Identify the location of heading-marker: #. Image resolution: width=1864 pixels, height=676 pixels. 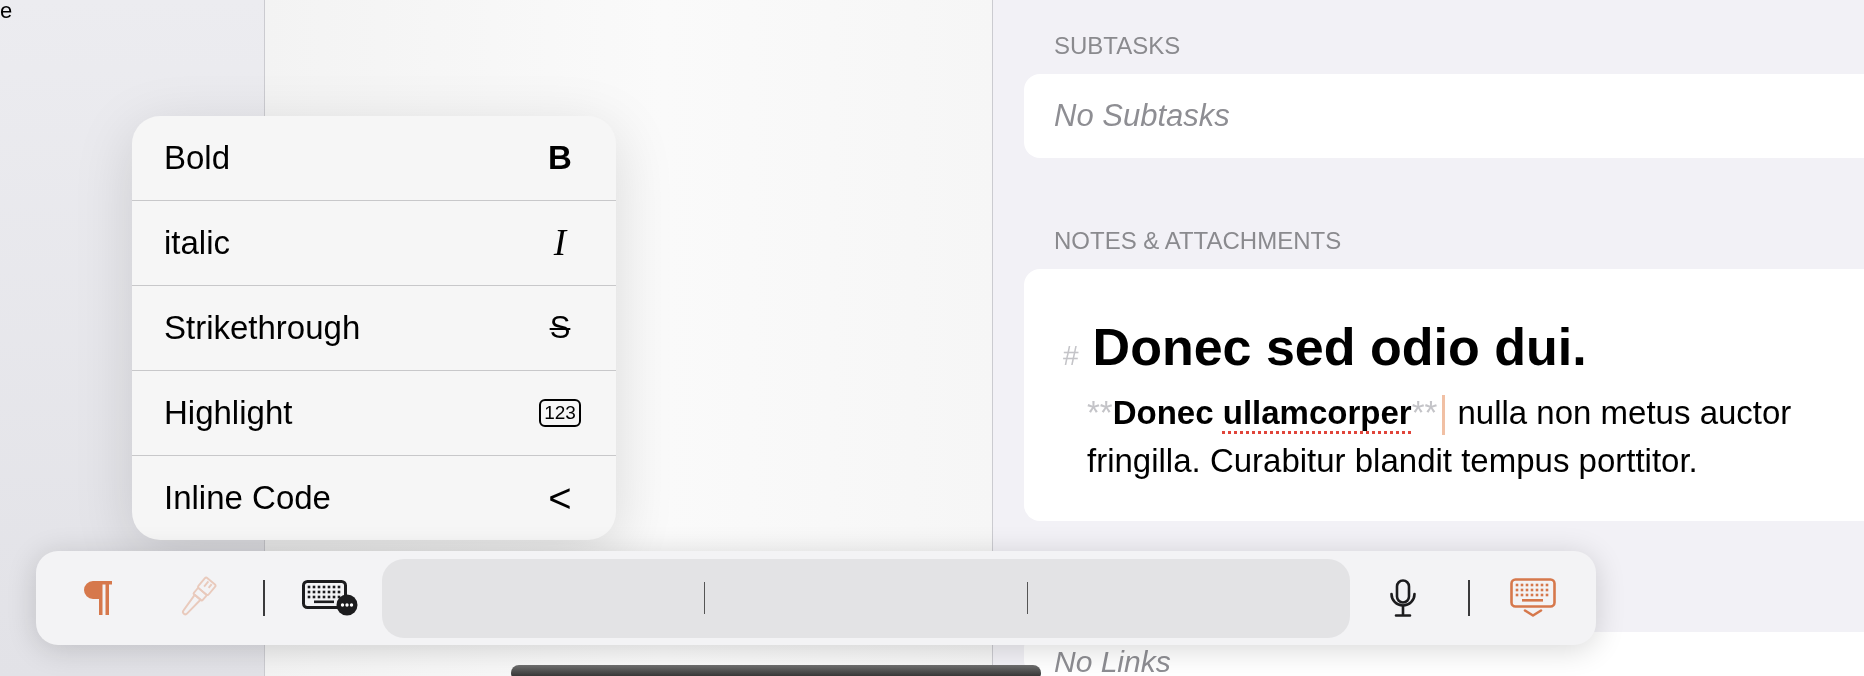
(1071, 356).